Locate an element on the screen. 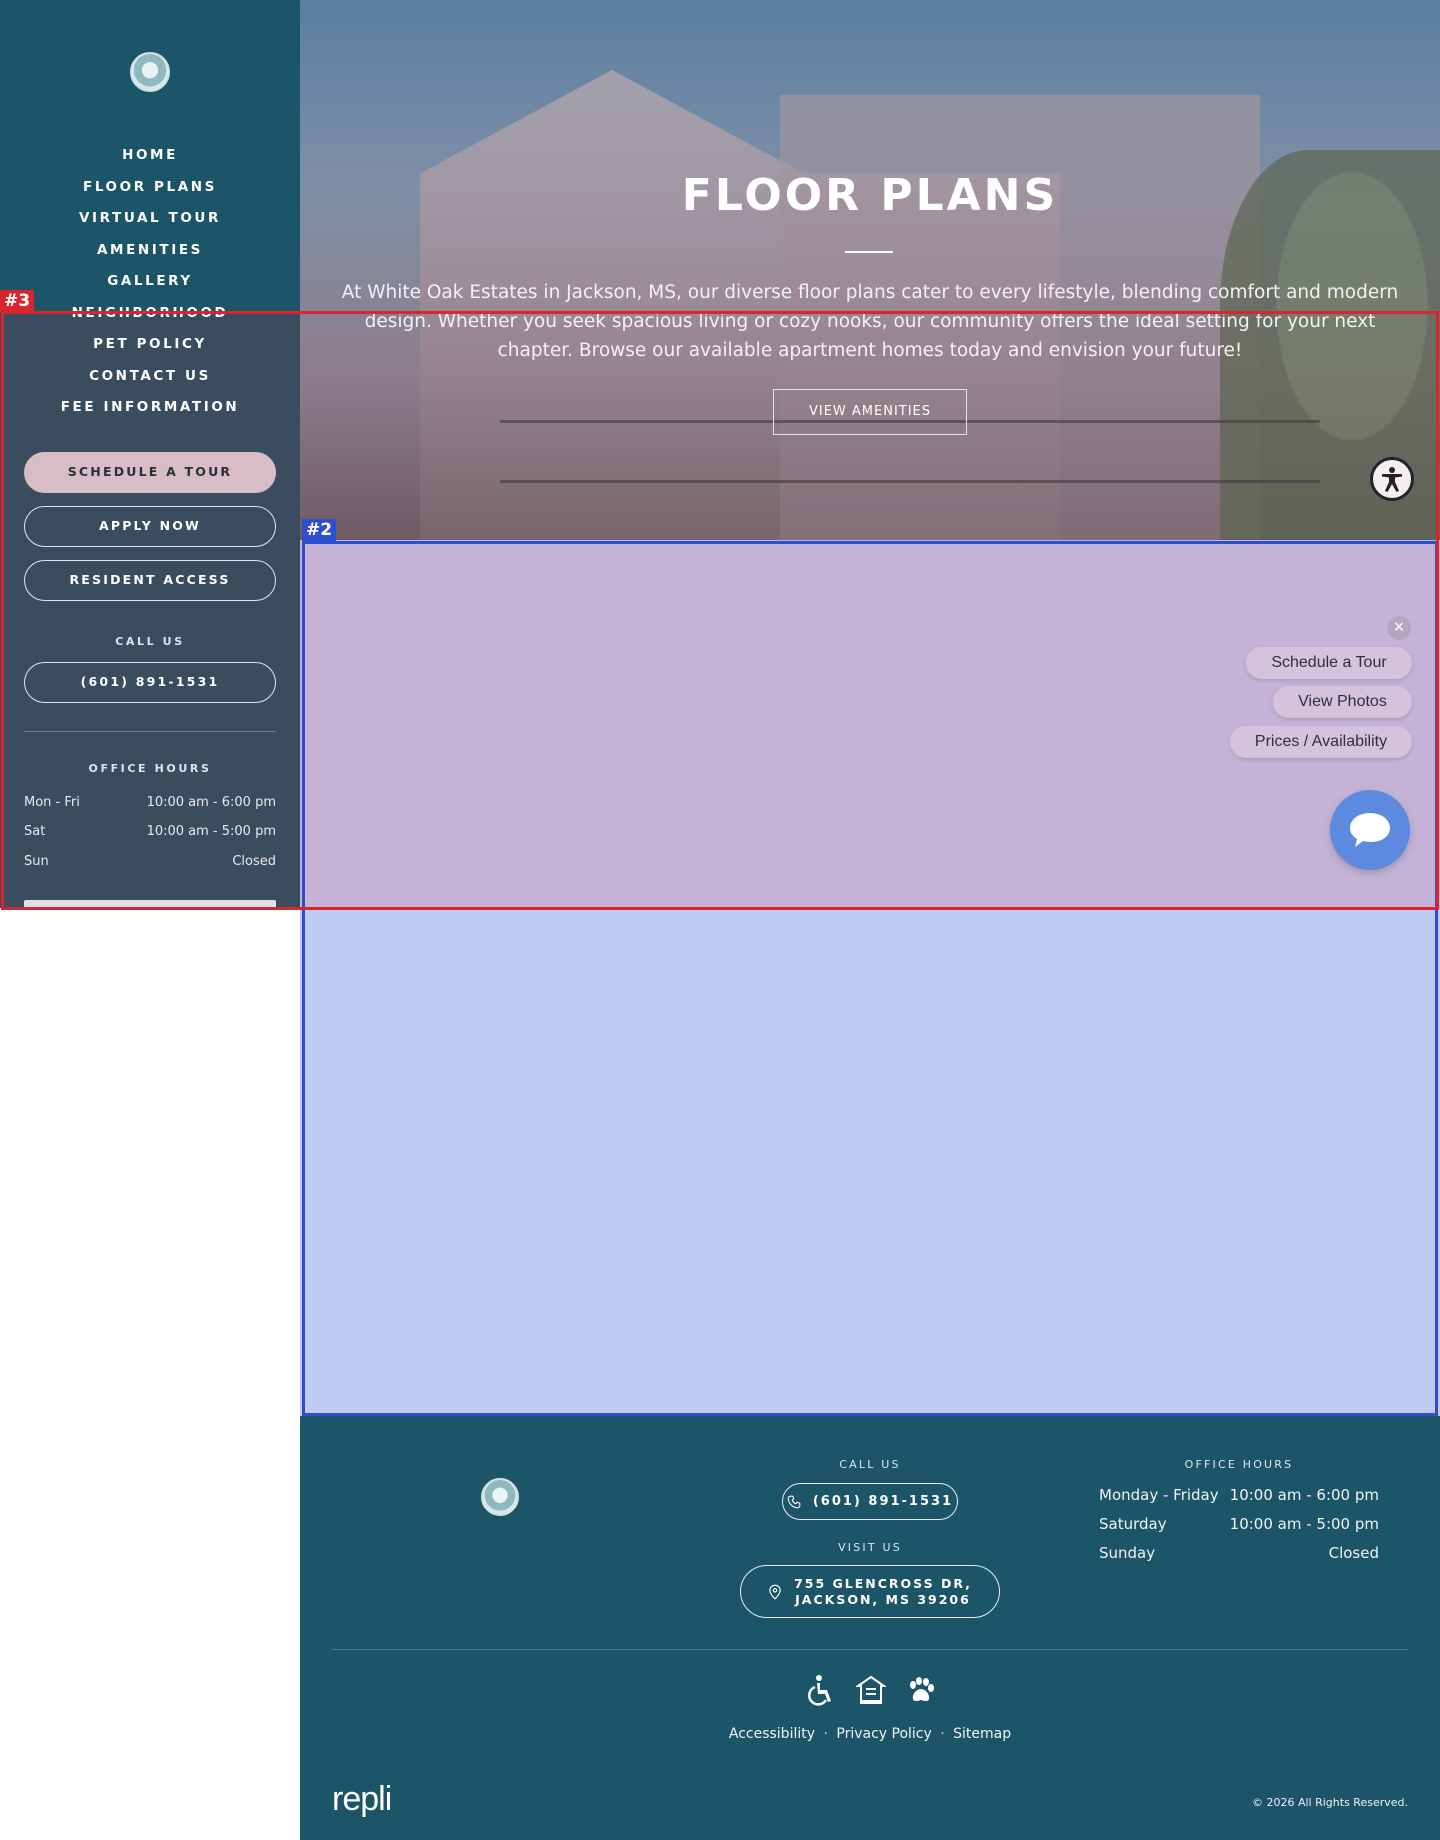 The height and width of the screenshot is (1840, 1440). phone-button: (601) 891-1531 is located at coordinates (150, 682).